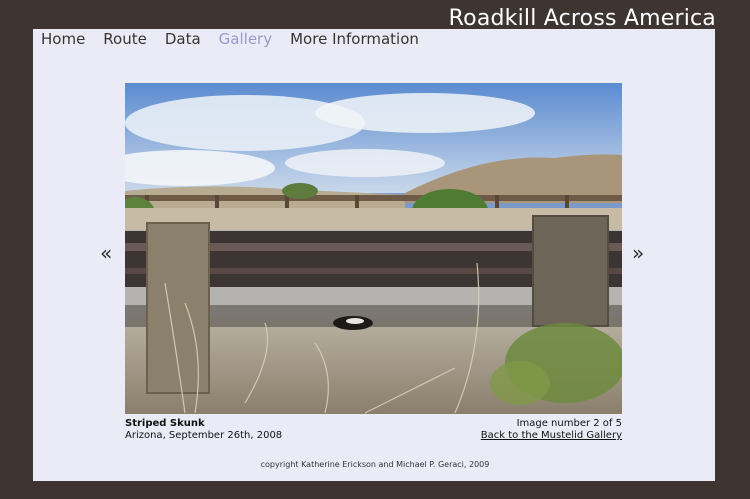 The height and width of the screenshot is (499, 750). I want to click on site-title: Roadkill Across America, so click(582, 18).